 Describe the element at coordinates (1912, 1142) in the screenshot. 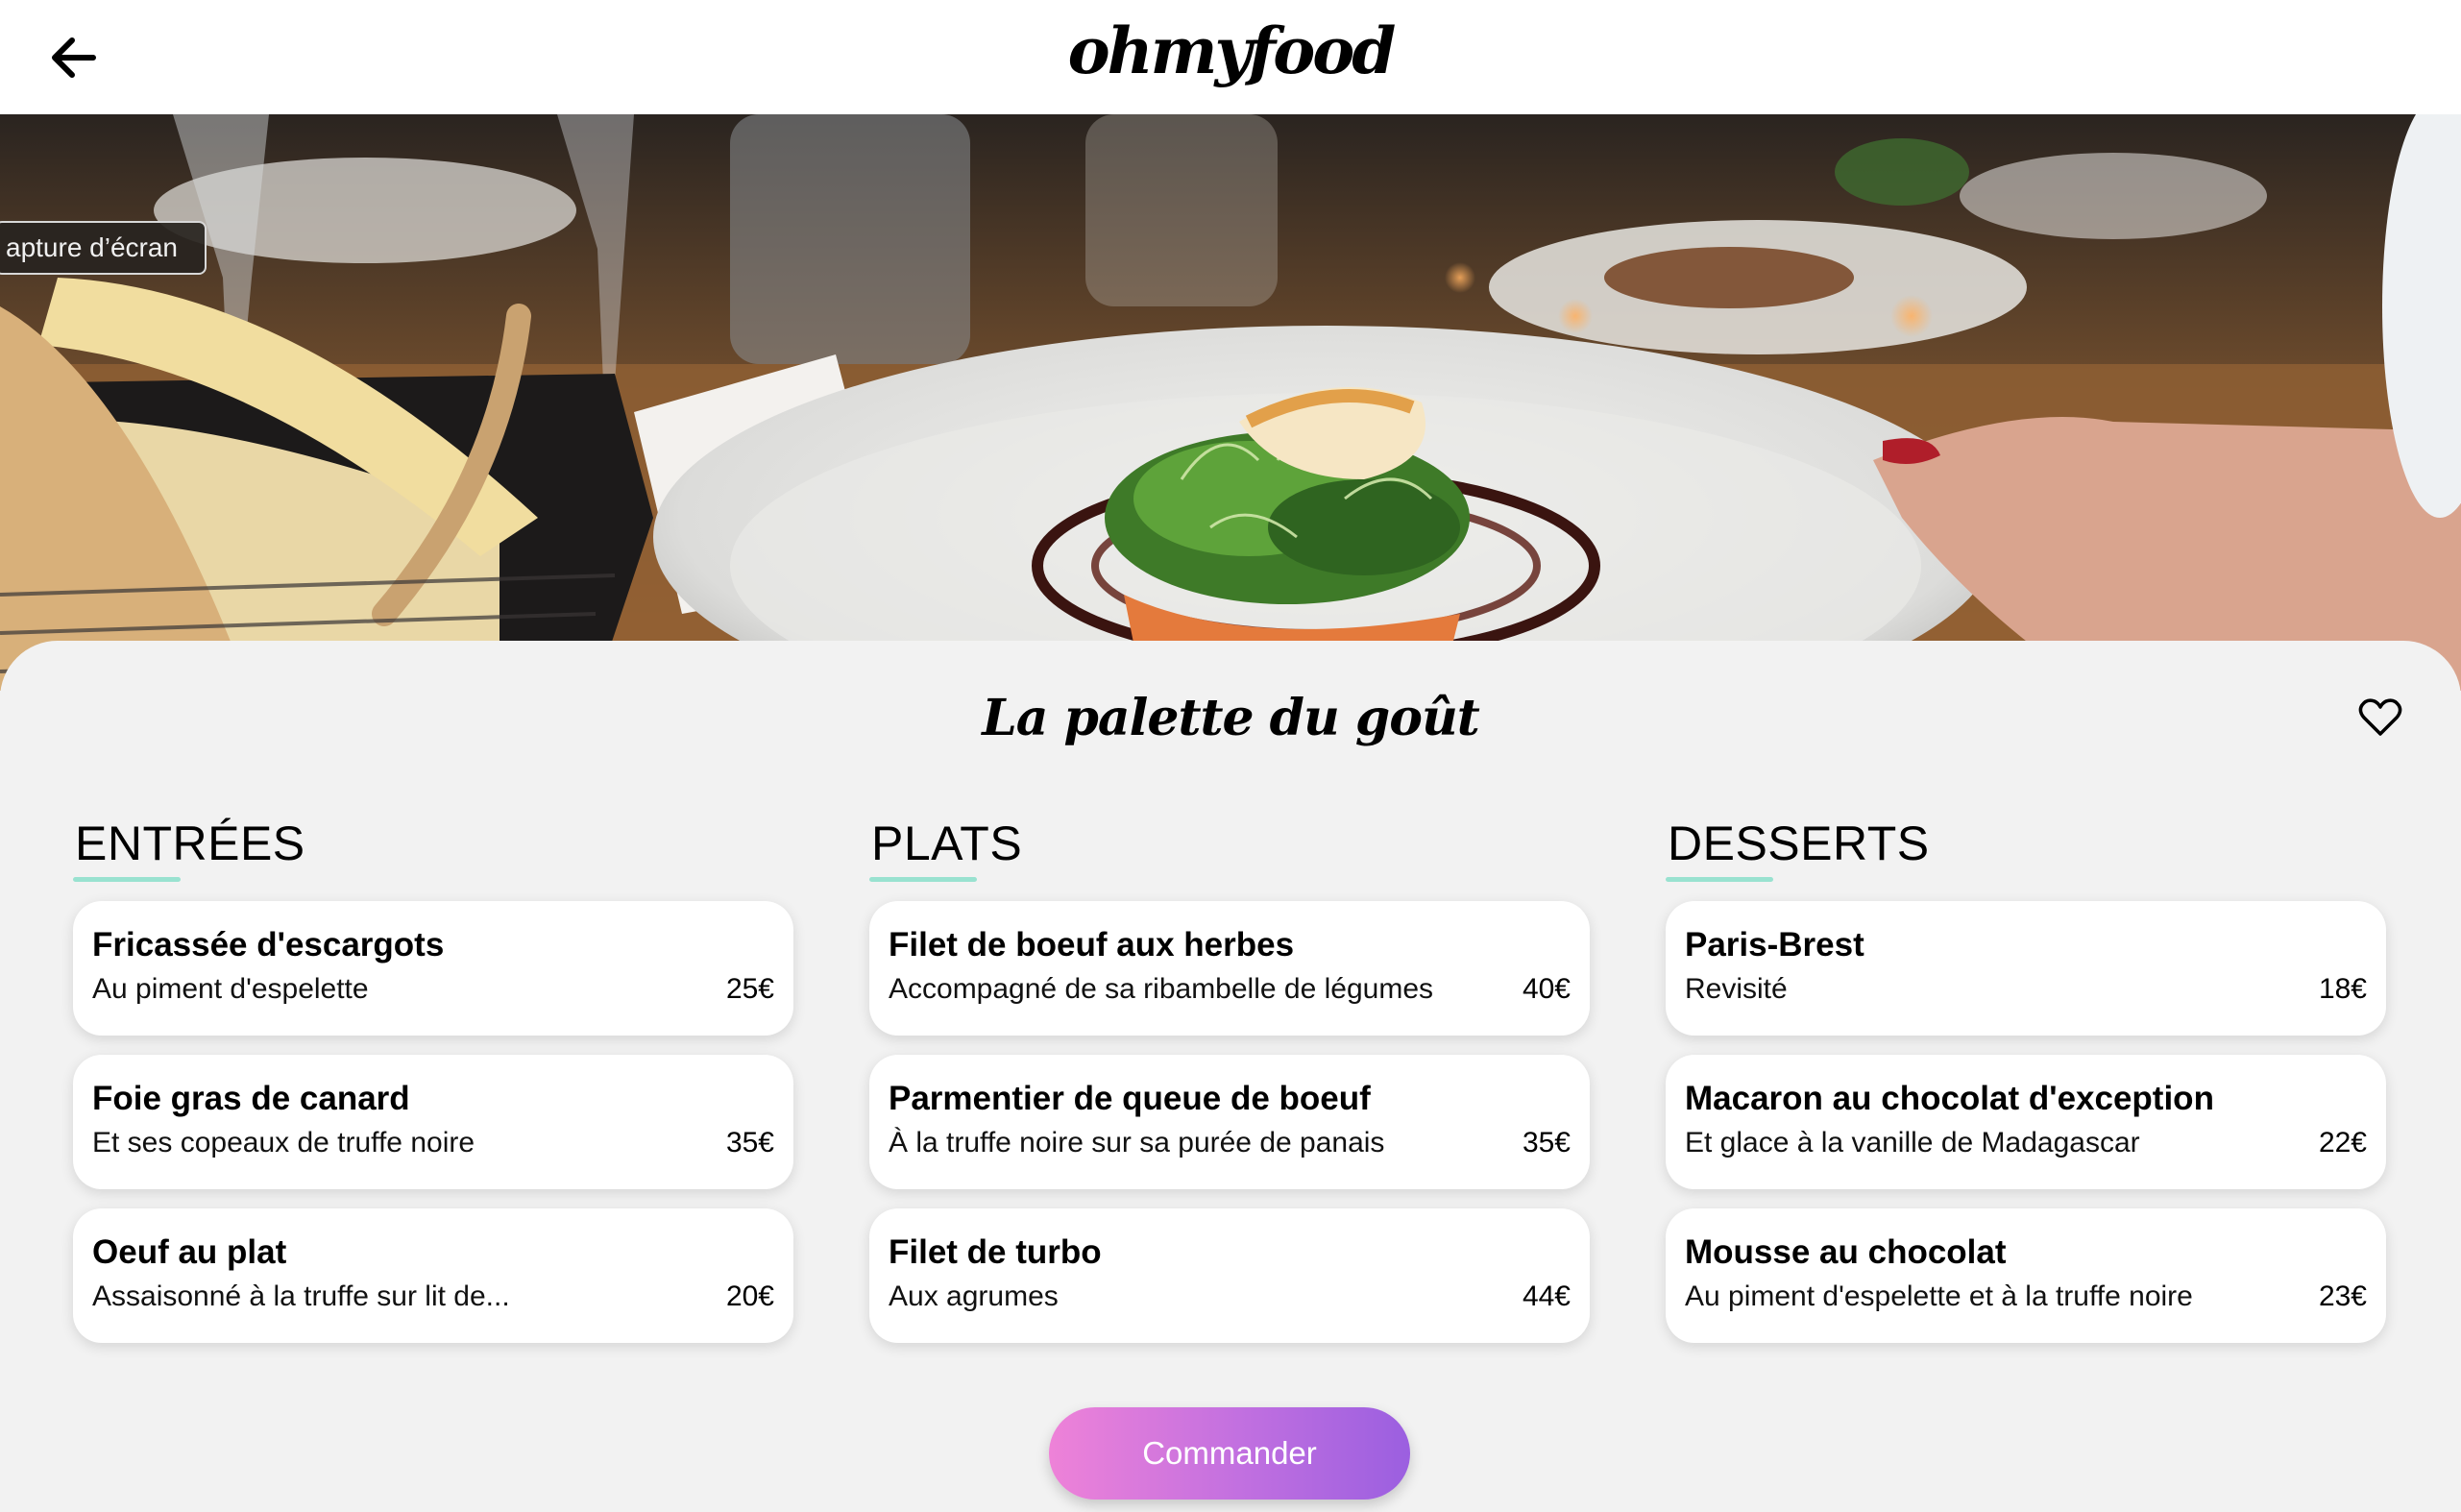

I see `dish-description: Et glace à la vanille de Madagascar` at that location.